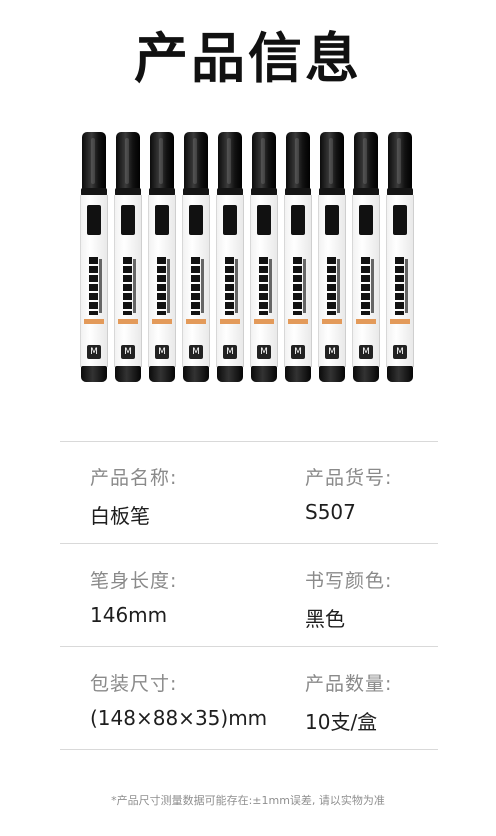 The height and width of the screenshot is (836, 496). I want to click on spec-label-product-code: 产品货号:, so click(349, 478).